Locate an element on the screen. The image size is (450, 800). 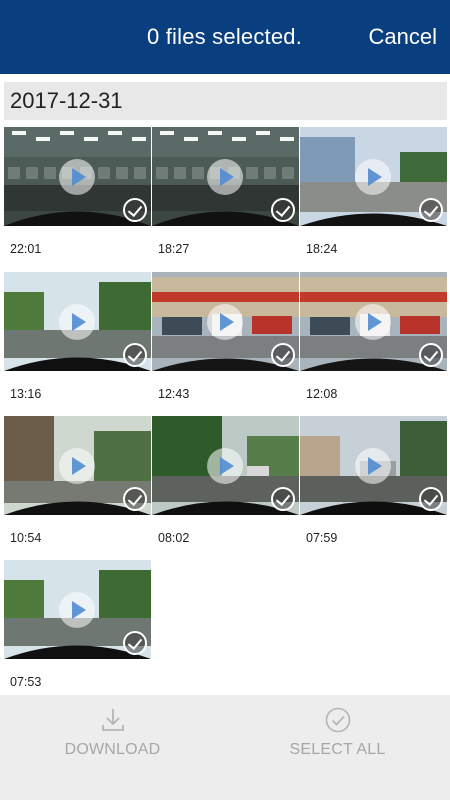
video-time-label: 13:16 is located at coordinates (26, 394).